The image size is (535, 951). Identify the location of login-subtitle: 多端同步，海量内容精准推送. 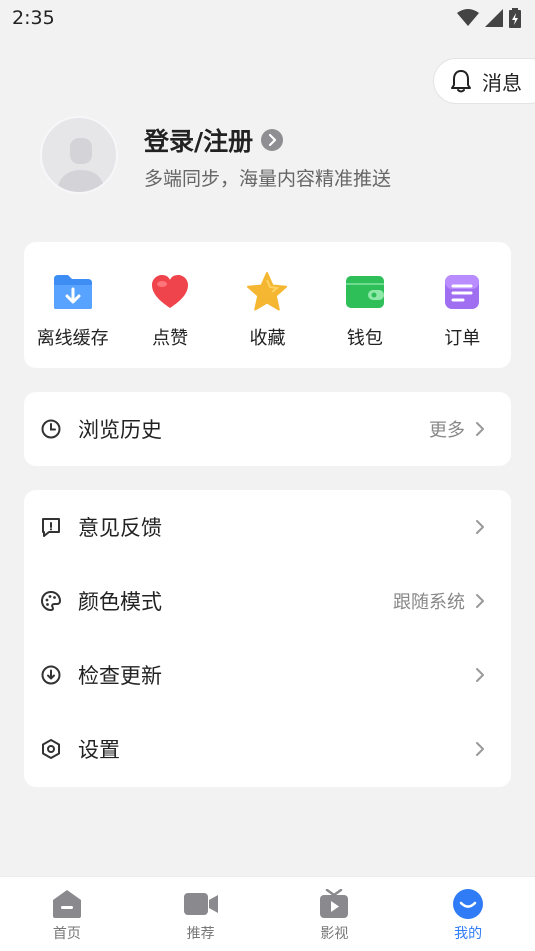
(268, 179).